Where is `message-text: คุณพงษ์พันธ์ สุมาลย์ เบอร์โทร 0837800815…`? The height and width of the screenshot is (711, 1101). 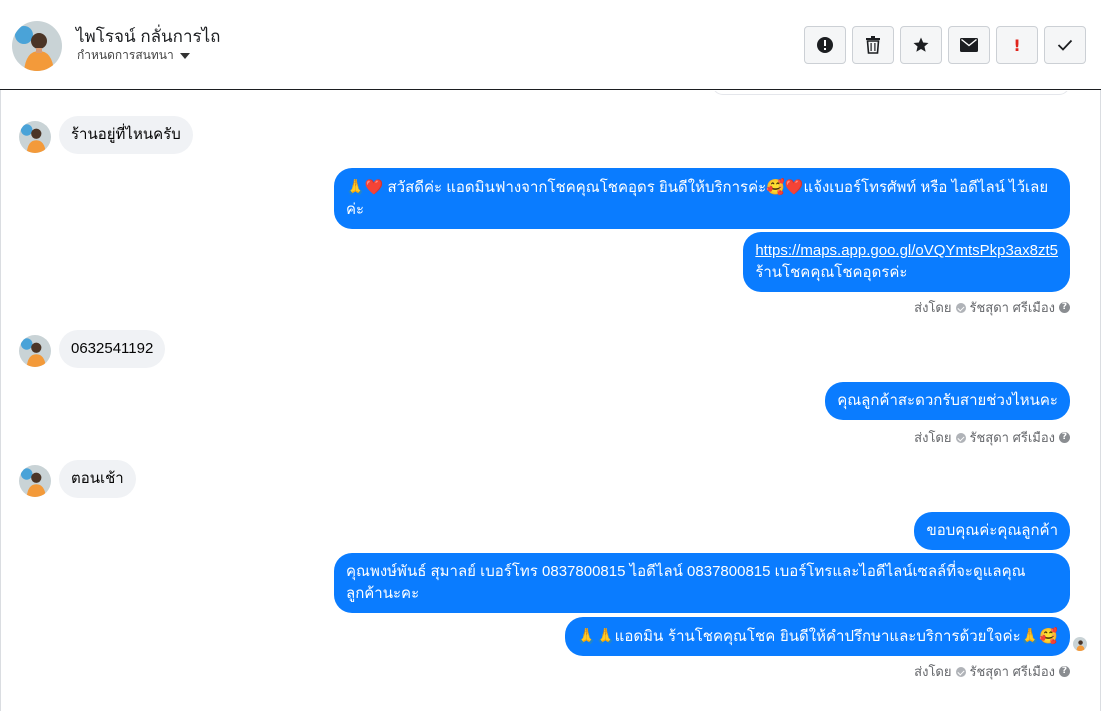
message-text: คุณพงษ์พันธ์ สุมาลย์ เบอร์โทร 0837800815… is located at coordinates (686, 582).